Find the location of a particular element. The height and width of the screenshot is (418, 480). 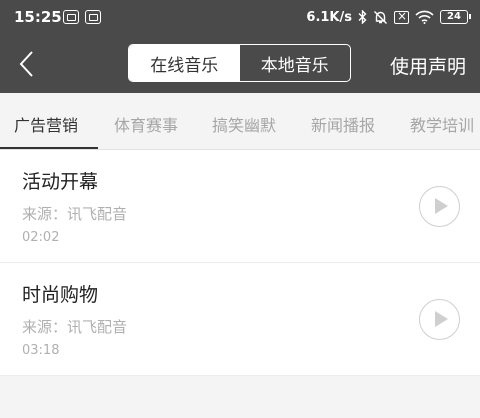

tab-sports: 体育赛事 is located at coordinates (146, 124).